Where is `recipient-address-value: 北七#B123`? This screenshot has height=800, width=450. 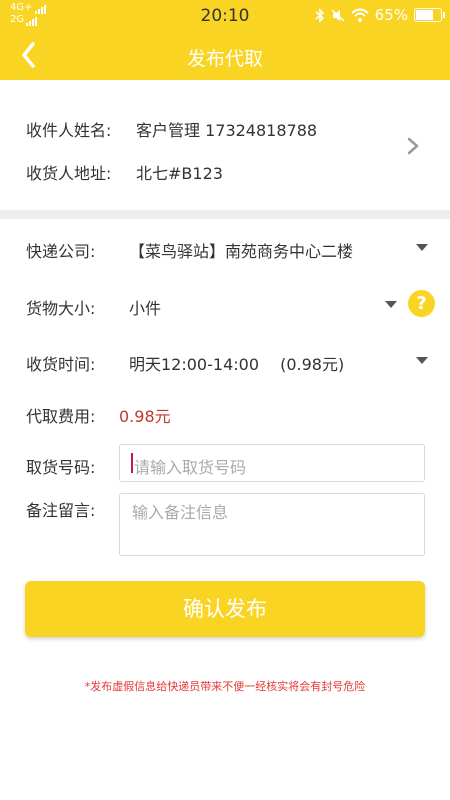 recipient-address-value: 北七#B123 is located at coordinates (179, 173).